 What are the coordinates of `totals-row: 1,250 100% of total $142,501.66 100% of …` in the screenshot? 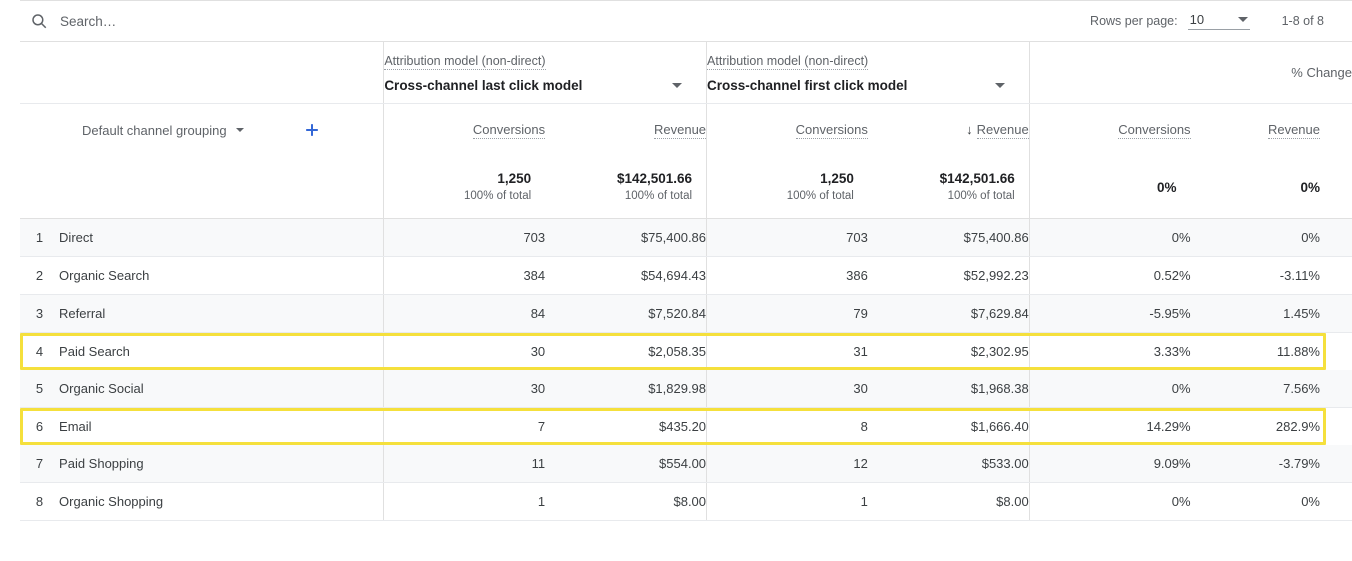 It's located at (686, 187).